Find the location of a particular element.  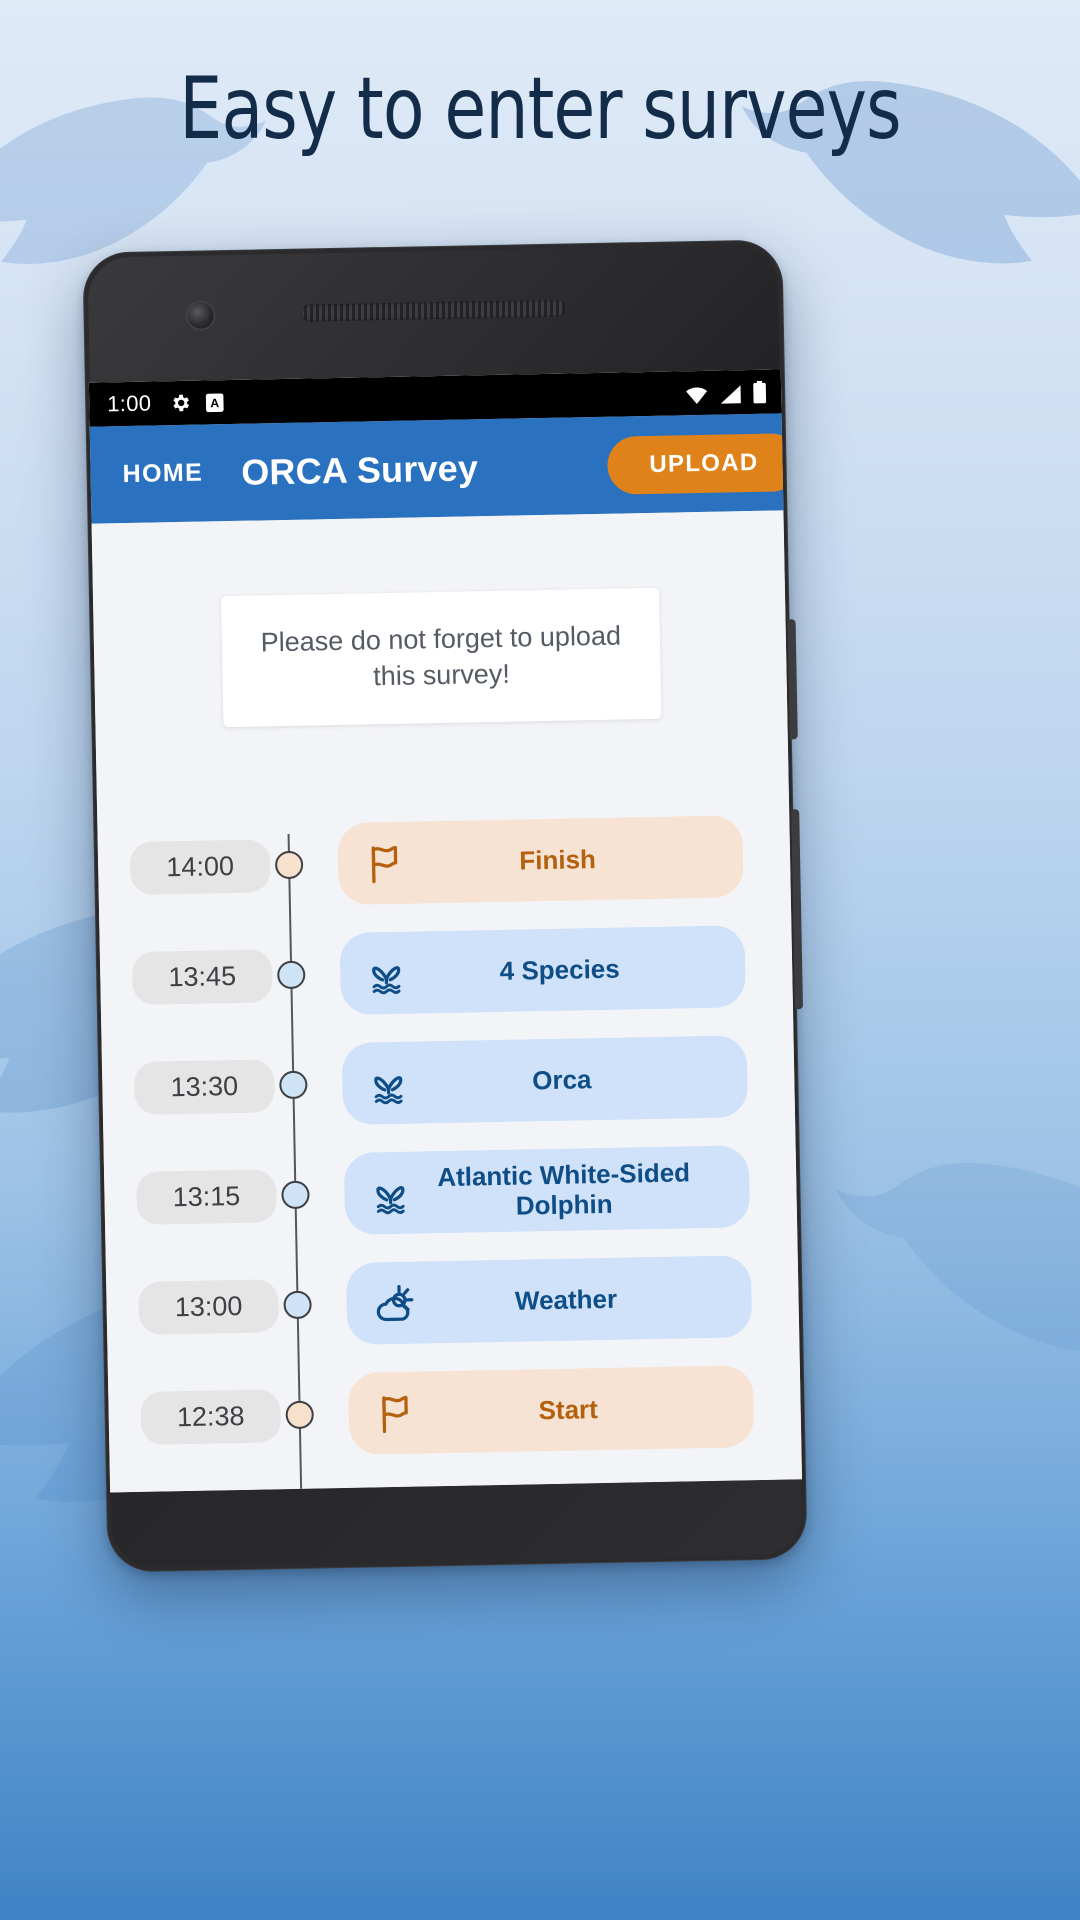

timeline-entry-chip: Start is located at coordinates (551, 1410).